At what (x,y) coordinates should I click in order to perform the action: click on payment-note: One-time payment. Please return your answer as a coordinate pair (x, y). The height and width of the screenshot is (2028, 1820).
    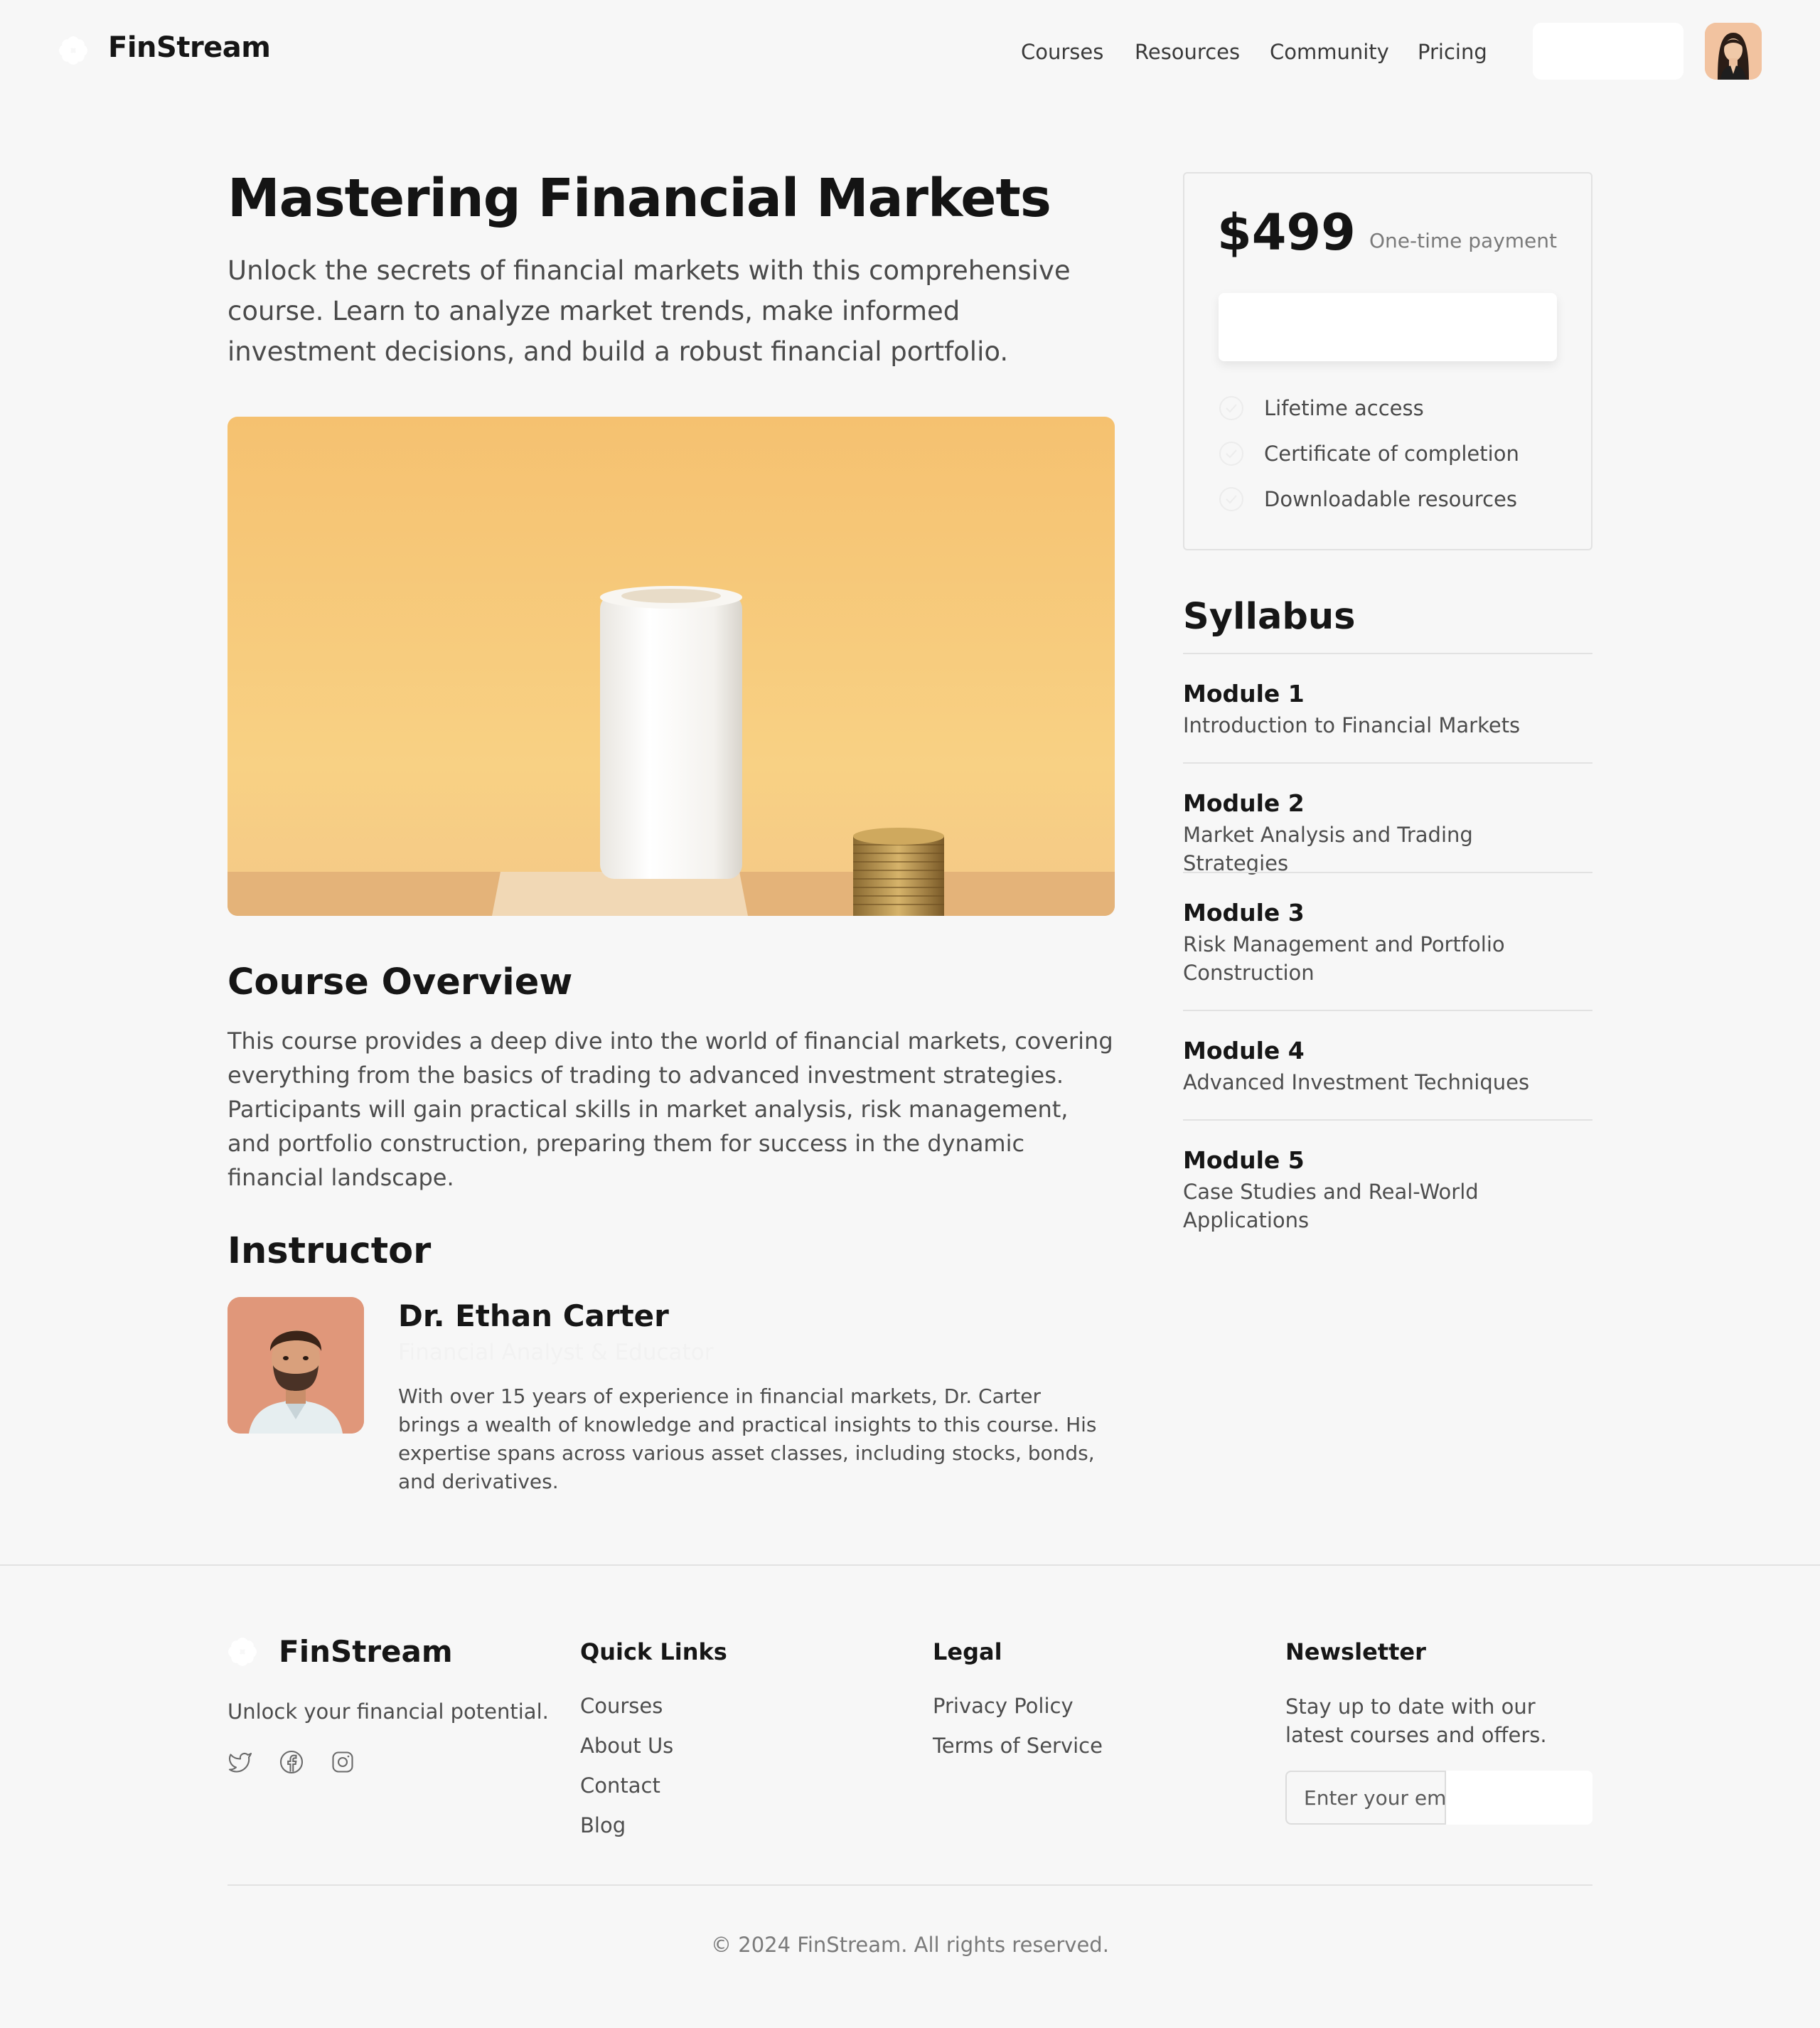
    Looking at the image, I should click on (1464, 240).